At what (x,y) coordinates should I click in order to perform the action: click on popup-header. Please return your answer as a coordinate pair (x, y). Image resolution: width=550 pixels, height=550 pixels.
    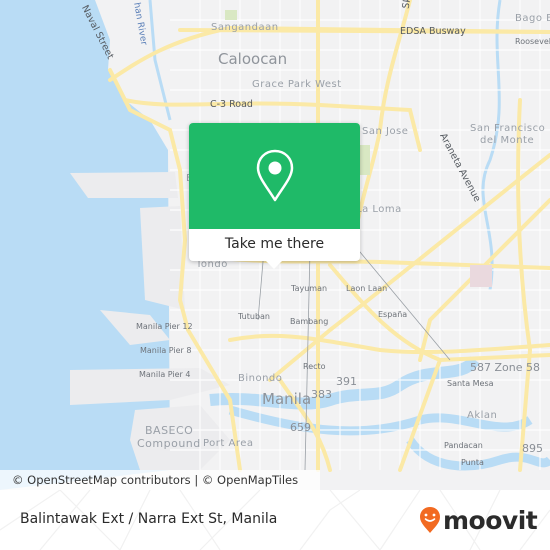
    Looking at the image, I should click on (274, 176).